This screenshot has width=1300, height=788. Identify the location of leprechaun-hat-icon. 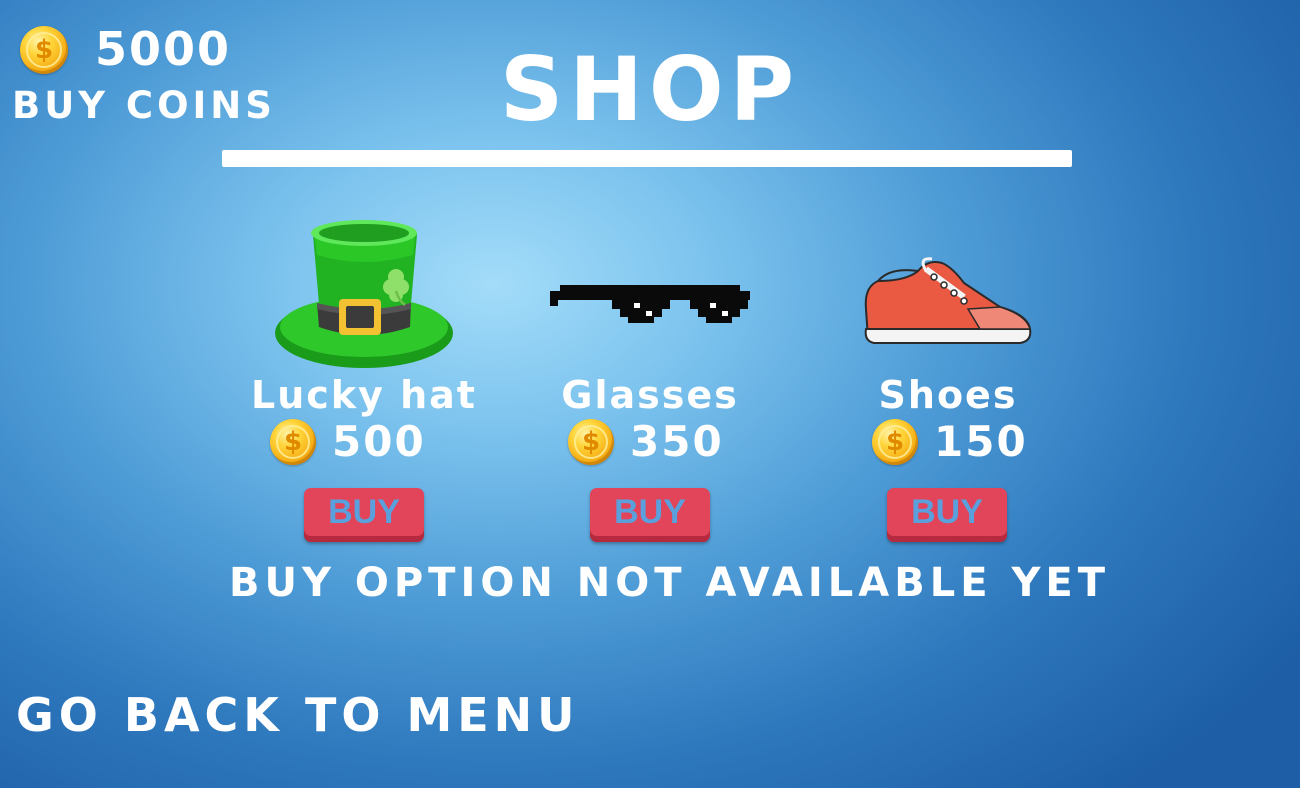
(364, 294).